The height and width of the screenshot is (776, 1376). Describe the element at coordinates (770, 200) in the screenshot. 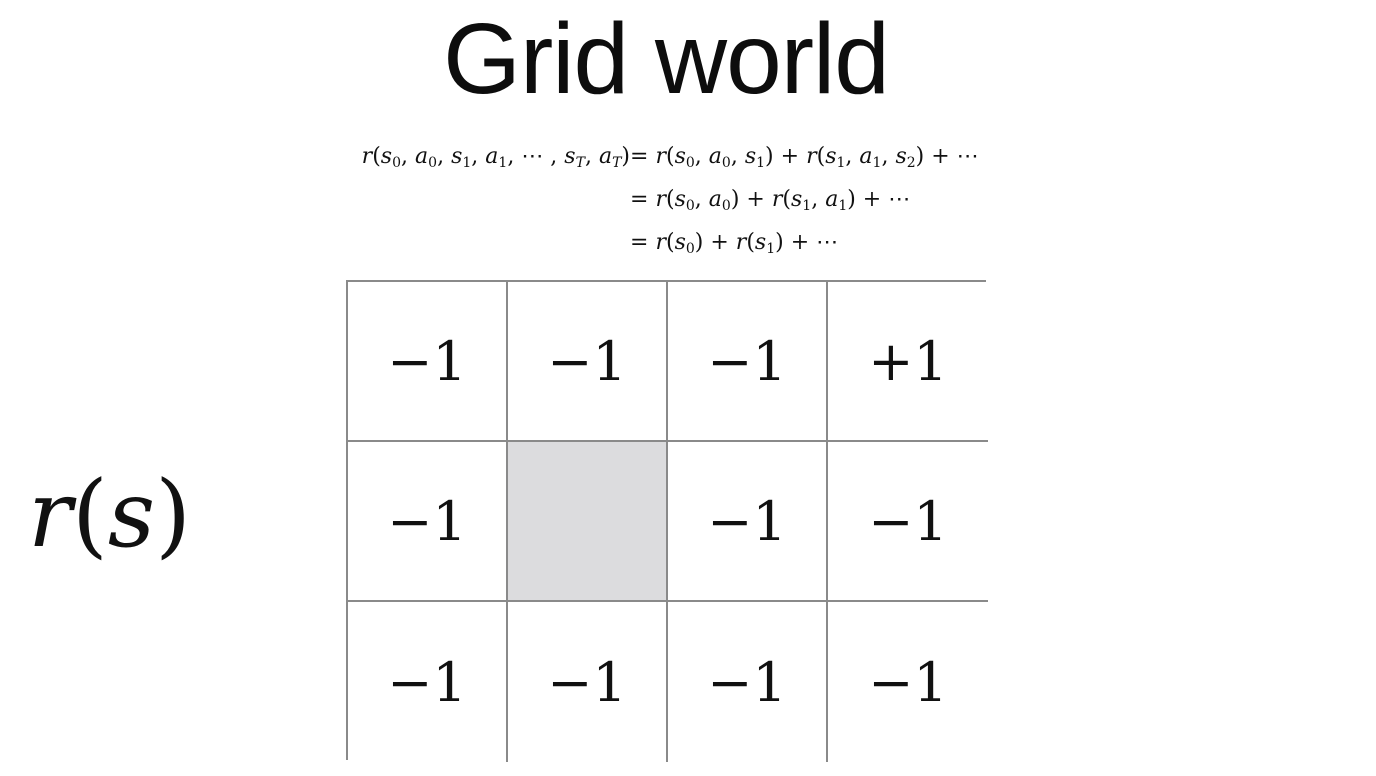

I see `state-action-reward-sum: = r(s0, a0) + r(s1, a1) + ⋯` at that location.